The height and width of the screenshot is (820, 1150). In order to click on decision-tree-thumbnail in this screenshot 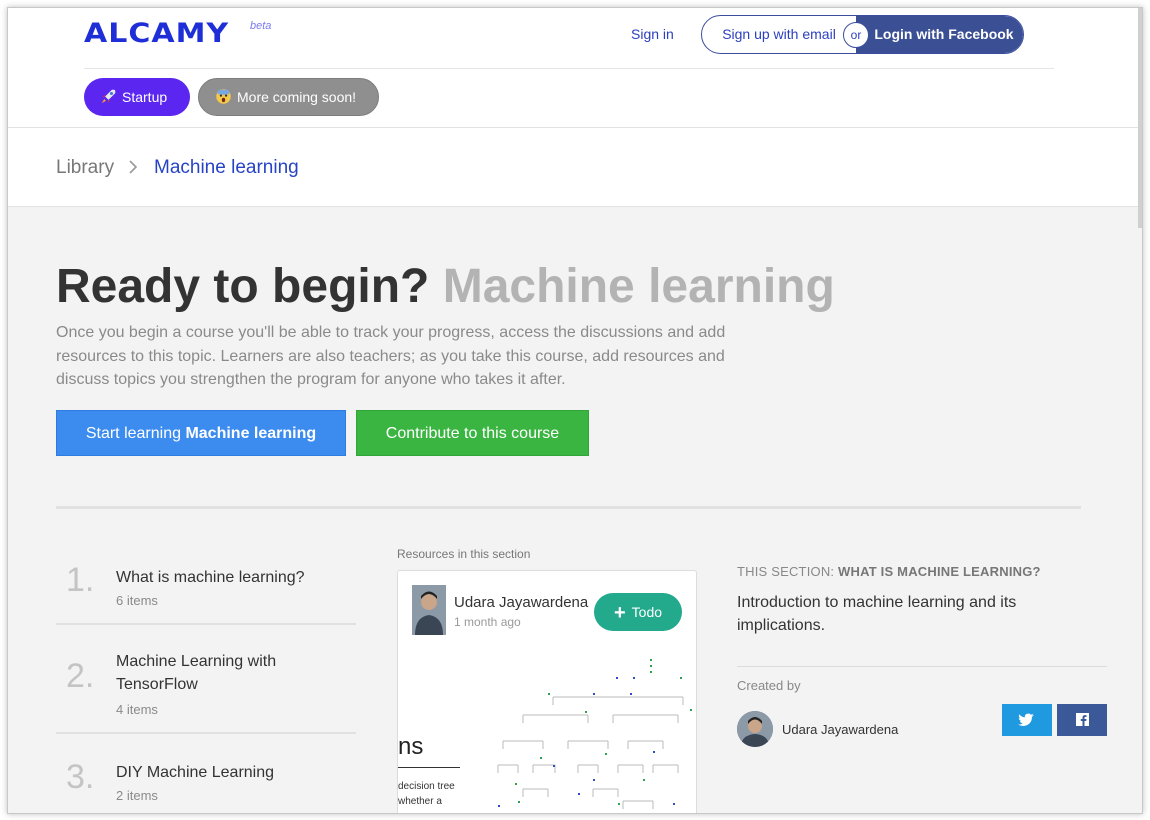, I will do `click(594, 734)`.